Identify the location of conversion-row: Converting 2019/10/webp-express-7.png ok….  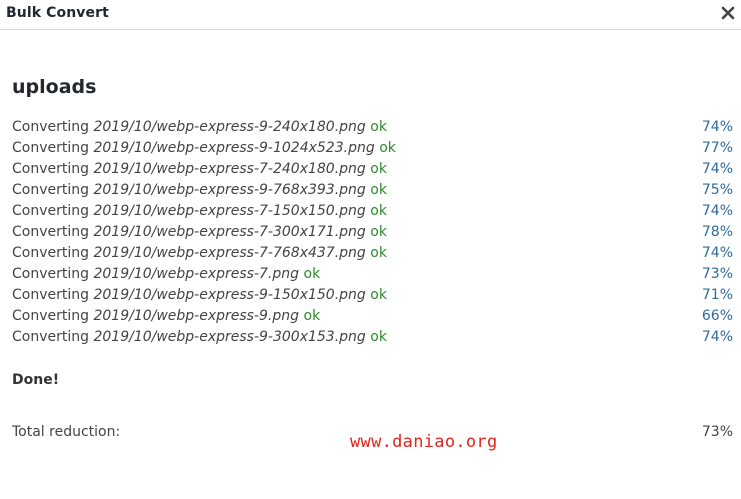
(372, 274).